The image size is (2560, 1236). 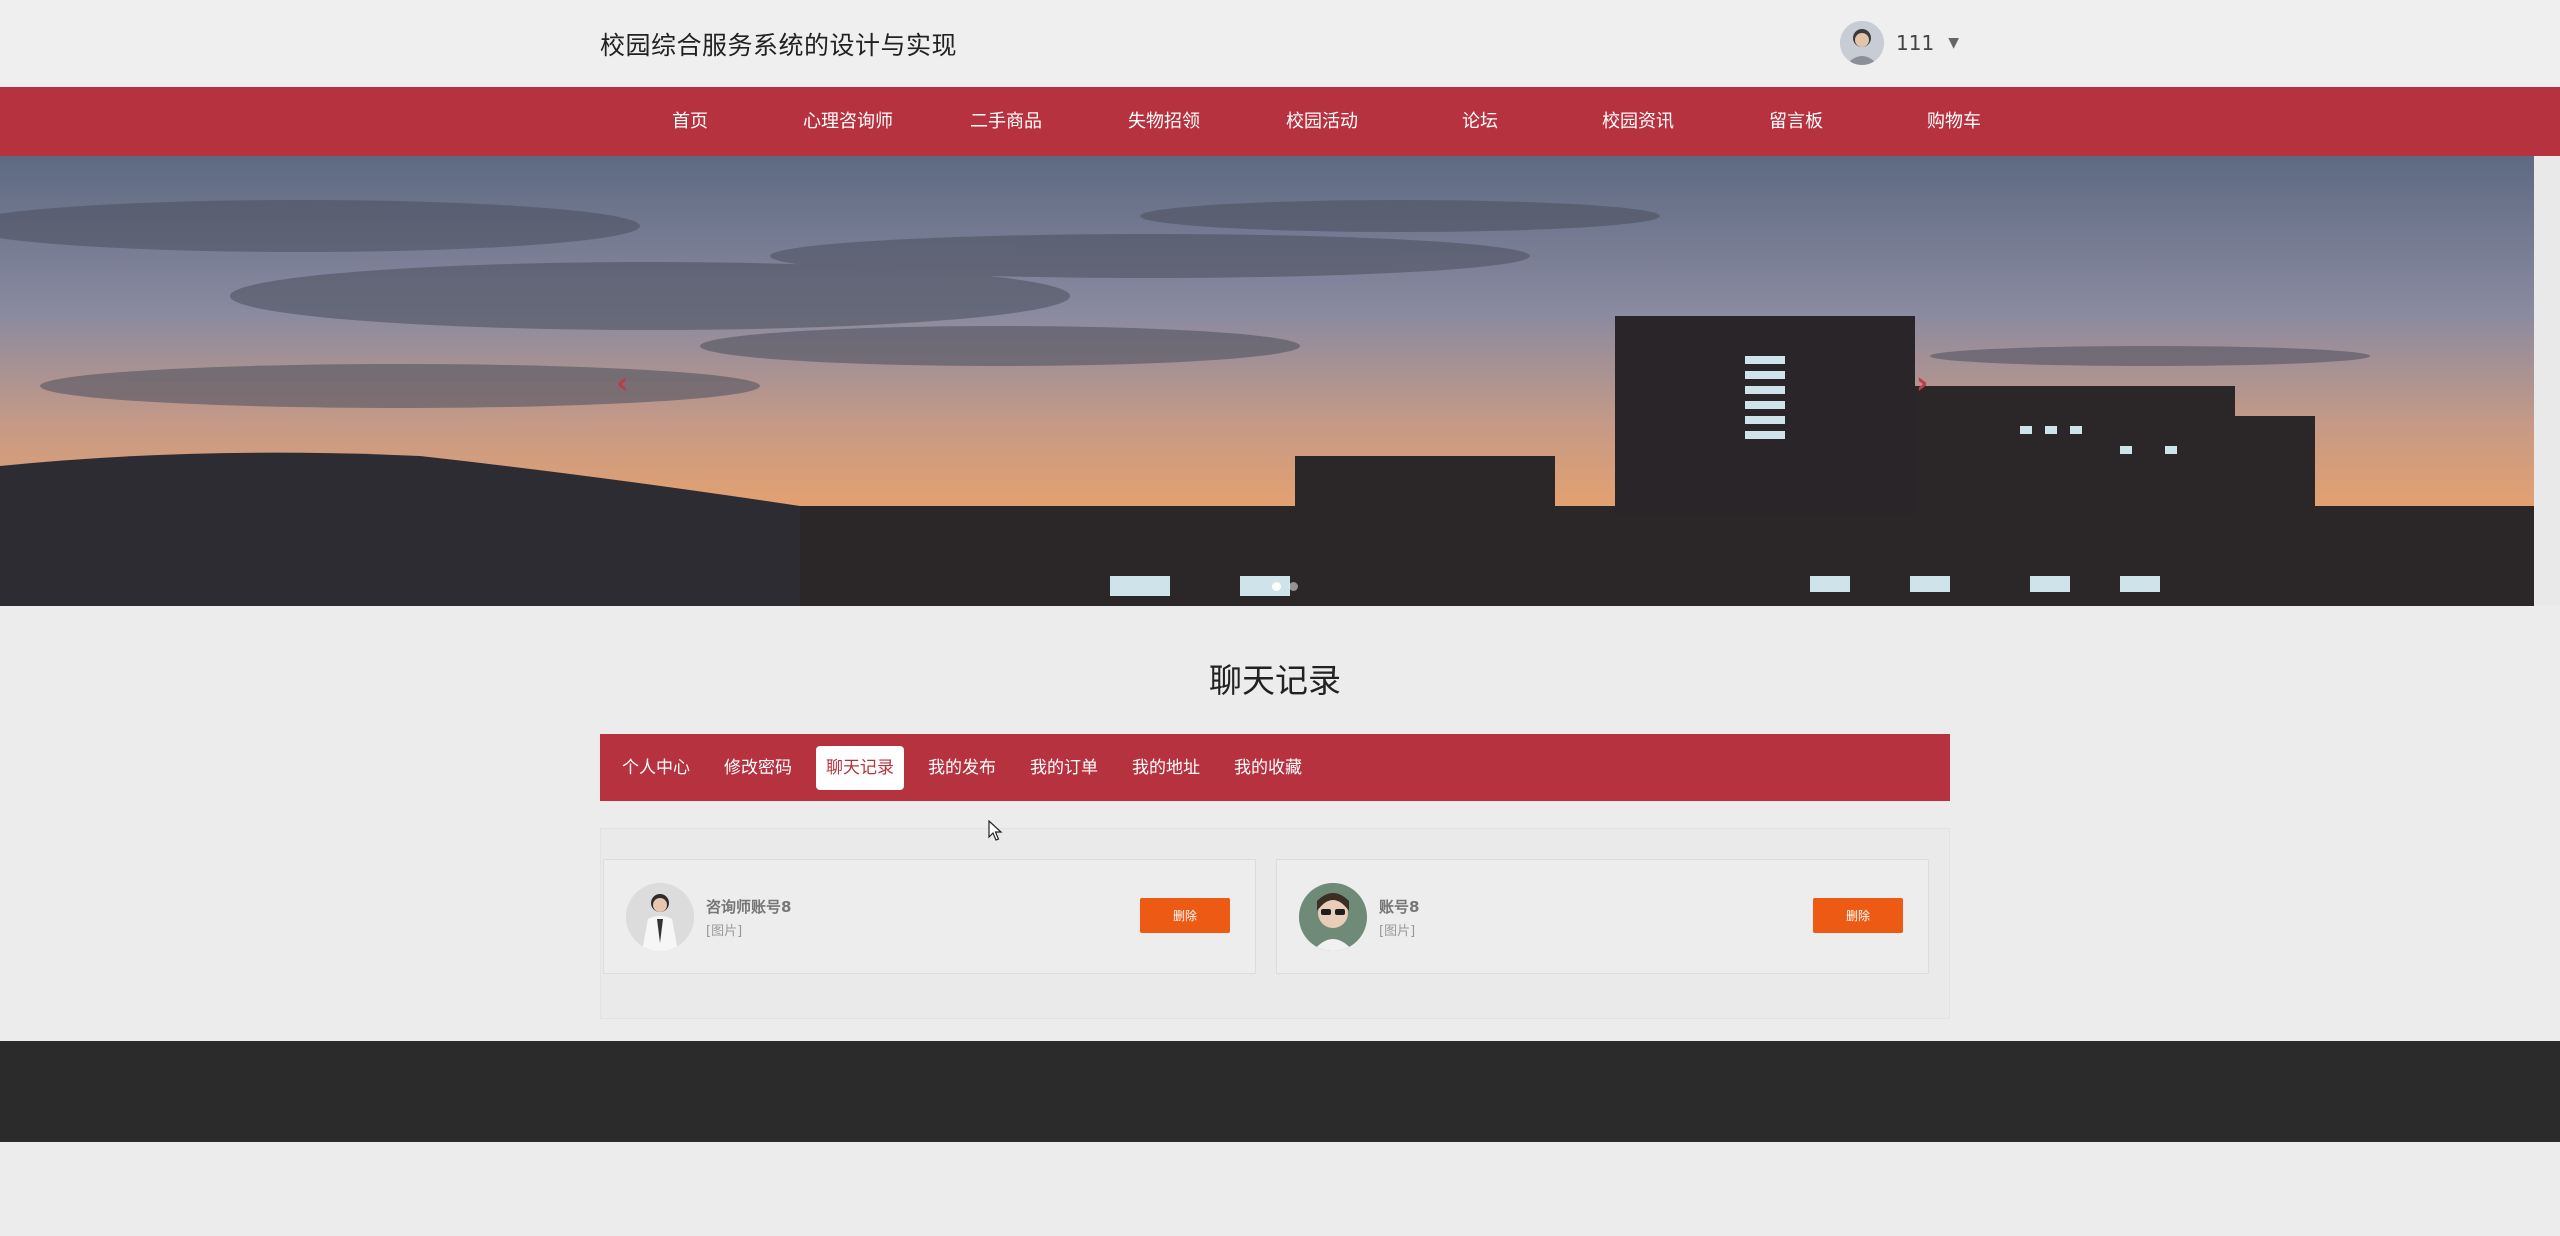 What do you see at coordinates (1275, 680) in the screenshot?
I see `page-title: 聊天记录` at bounding box center [1275, 680].